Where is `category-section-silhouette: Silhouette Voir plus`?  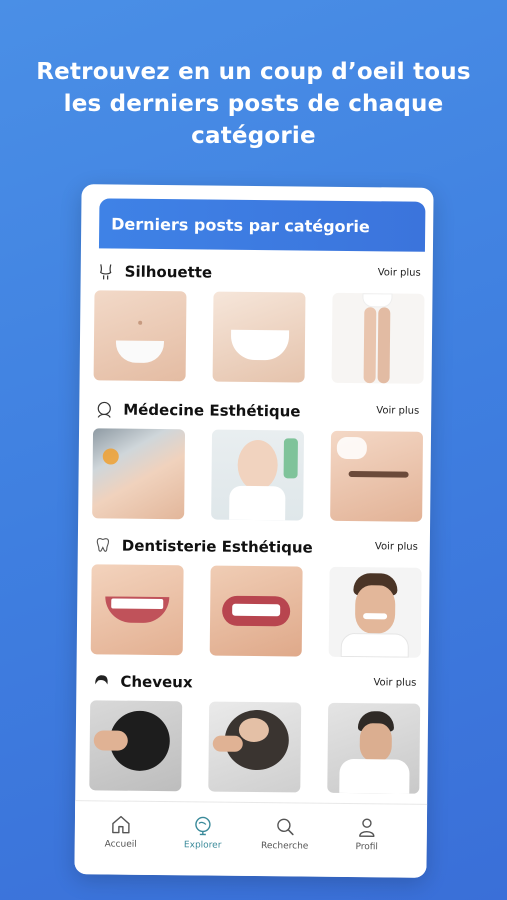
category-section-silhouette: Silhouette Voir plus is located at coordinates (259, 320).